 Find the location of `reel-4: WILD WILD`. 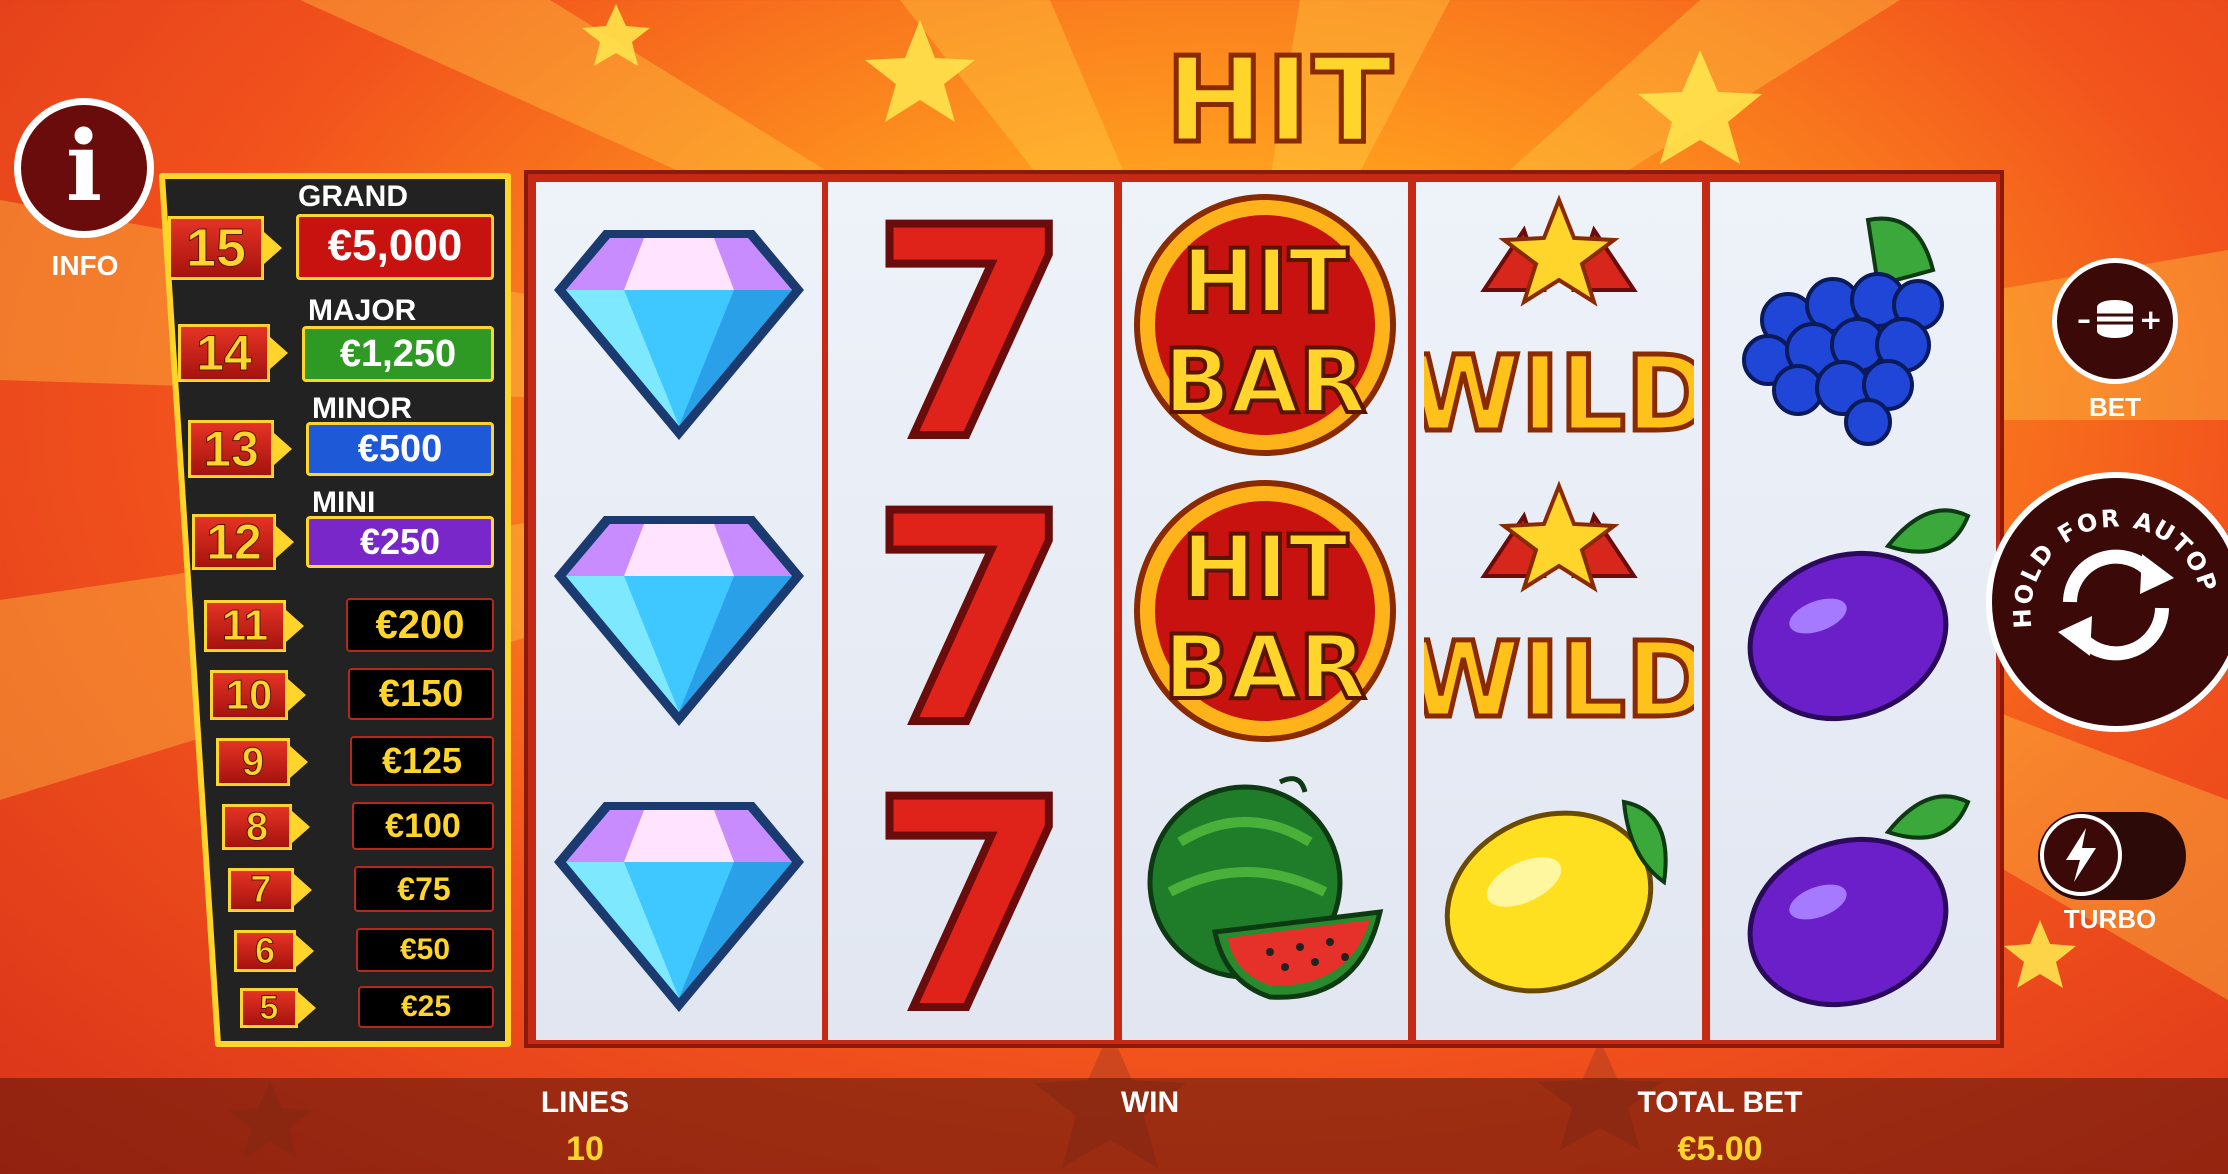

reel-4: WILD WILD is located at coordinates (1559, 611).